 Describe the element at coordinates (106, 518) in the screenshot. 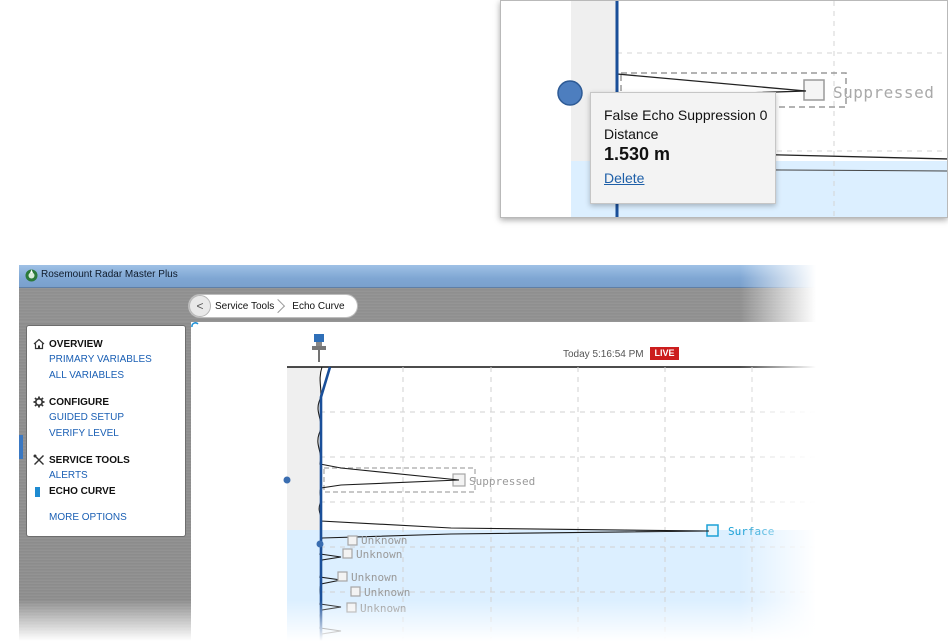

I see `sidebar-item-more-options: MORE OPTIONS` at that location.